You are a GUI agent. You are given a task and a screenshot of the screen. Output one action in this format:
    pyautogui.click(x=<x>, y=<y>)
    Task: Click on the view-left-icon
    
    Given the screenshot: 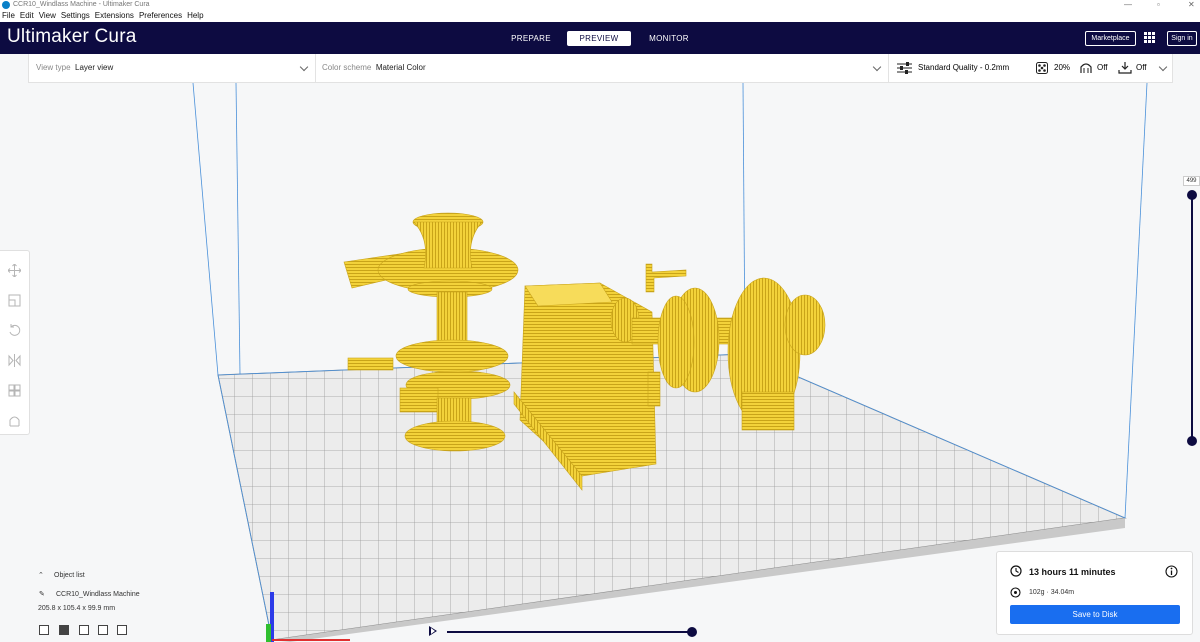 What is the action you would take?
    pyautogui.click(x=103, y=630)
    